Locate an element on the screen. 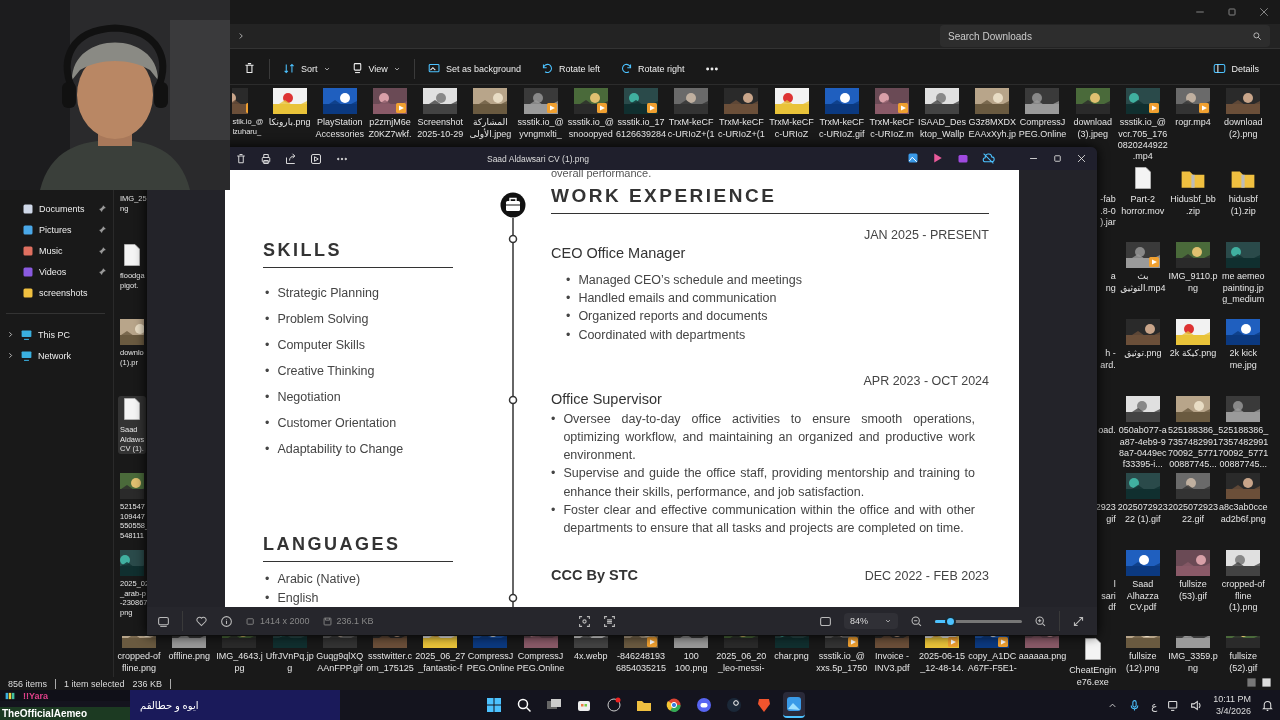 This screenshot has height=720, width=1280. file-item: me aemeo painting.jp g_medium is located at coordinates (1243, 274).